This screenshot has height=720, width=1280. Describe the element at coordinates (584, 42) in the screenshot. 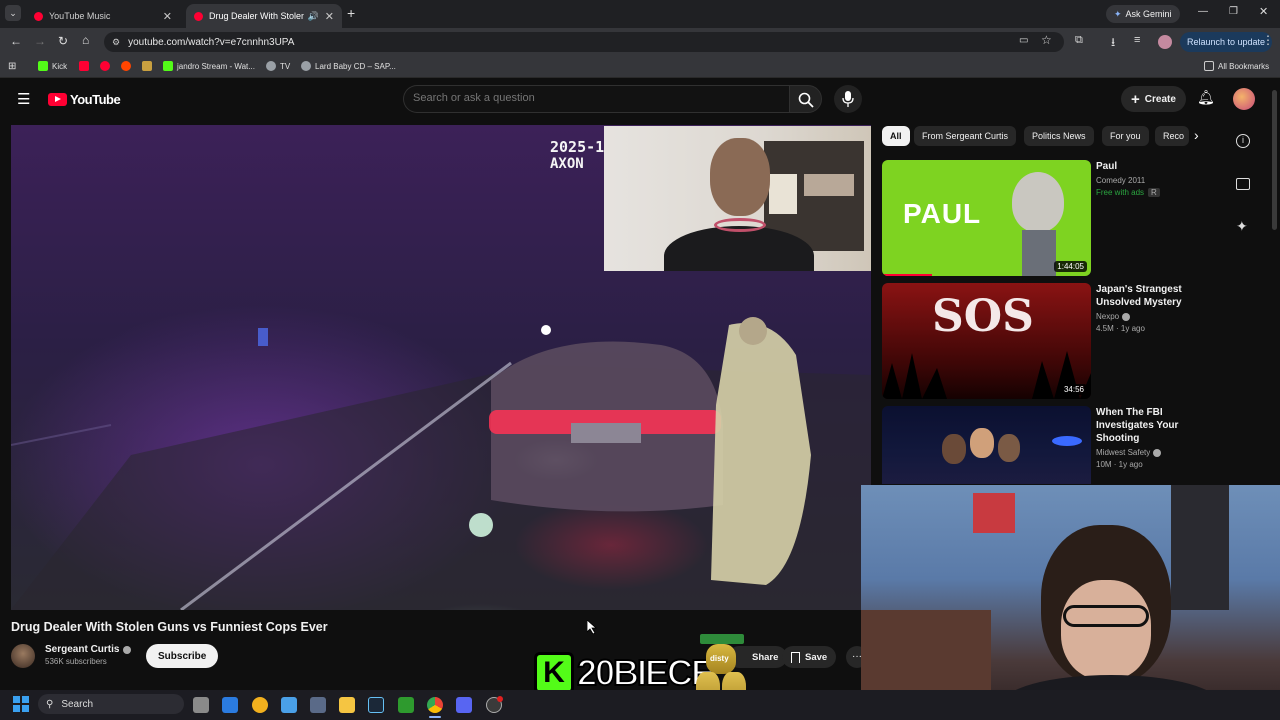

I see `address-bar: ⚙ youtube.com/watch?v=e7cnnhn3UPA` at that location.